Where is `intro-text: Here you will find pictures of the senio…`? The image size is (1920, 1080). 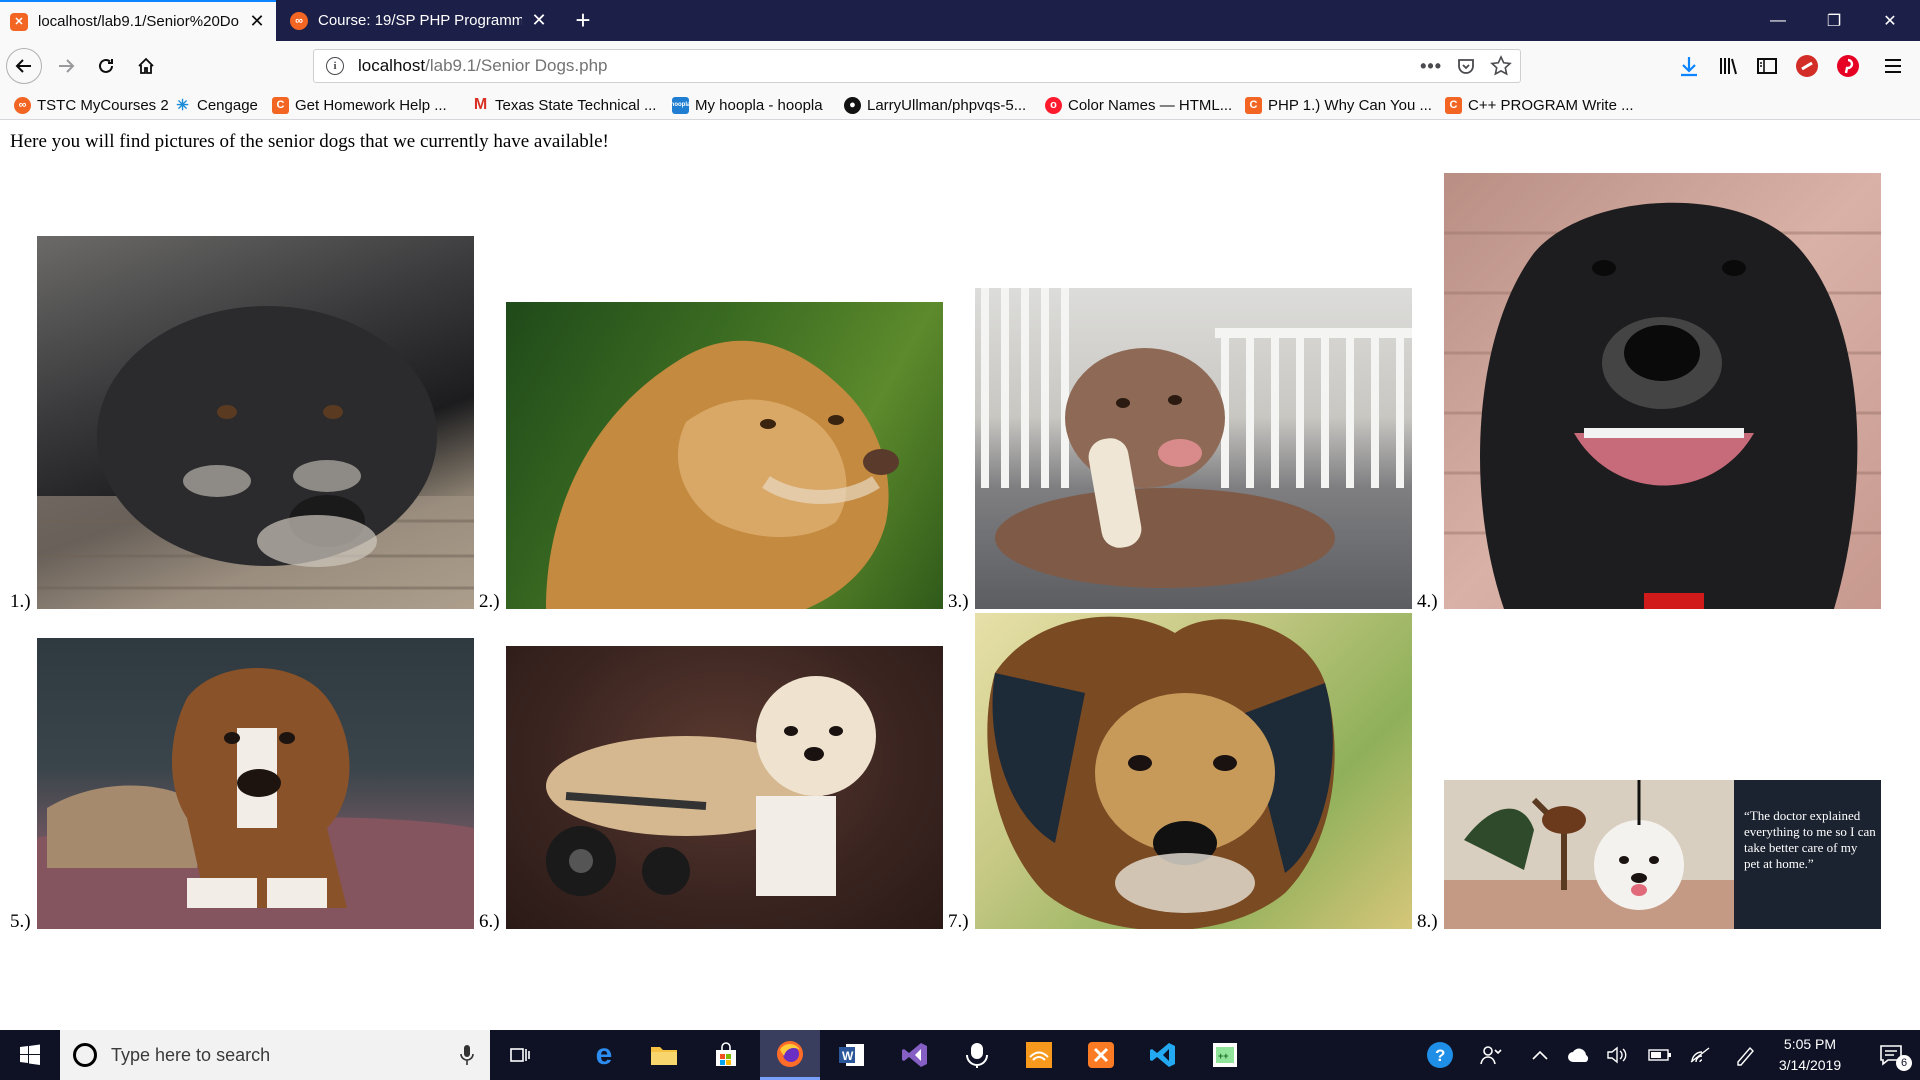
intro-text: Here you will find pictures of the senio… is located at coordinates (309, 141).